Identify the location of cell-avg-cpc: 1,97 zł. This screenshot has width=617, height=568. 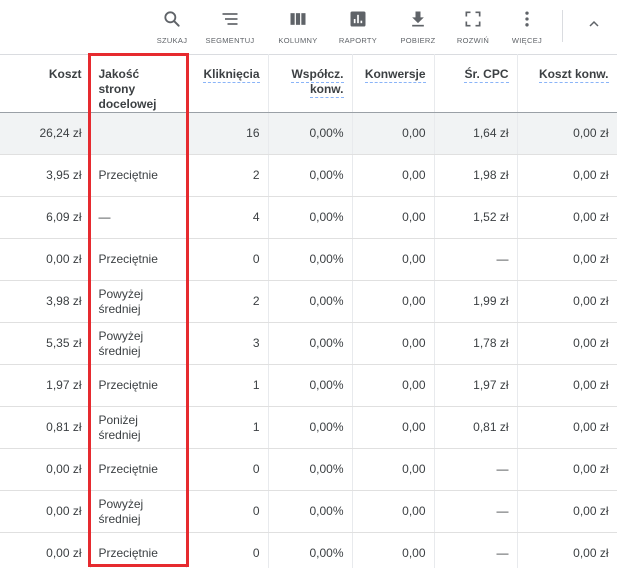
(476, 385).